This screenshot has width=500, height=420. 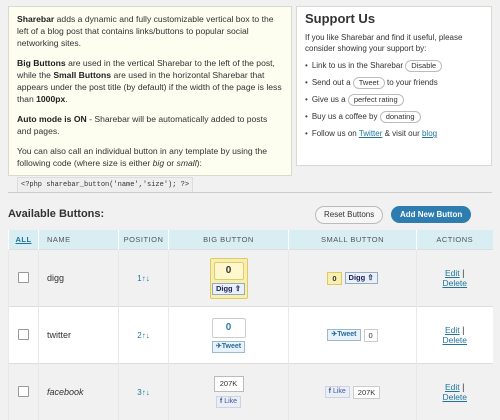 What do you see at coordinates (229, 384) in the screenshot?
I see `facebook-big-count: 207K` at bounding box center [229, 384].